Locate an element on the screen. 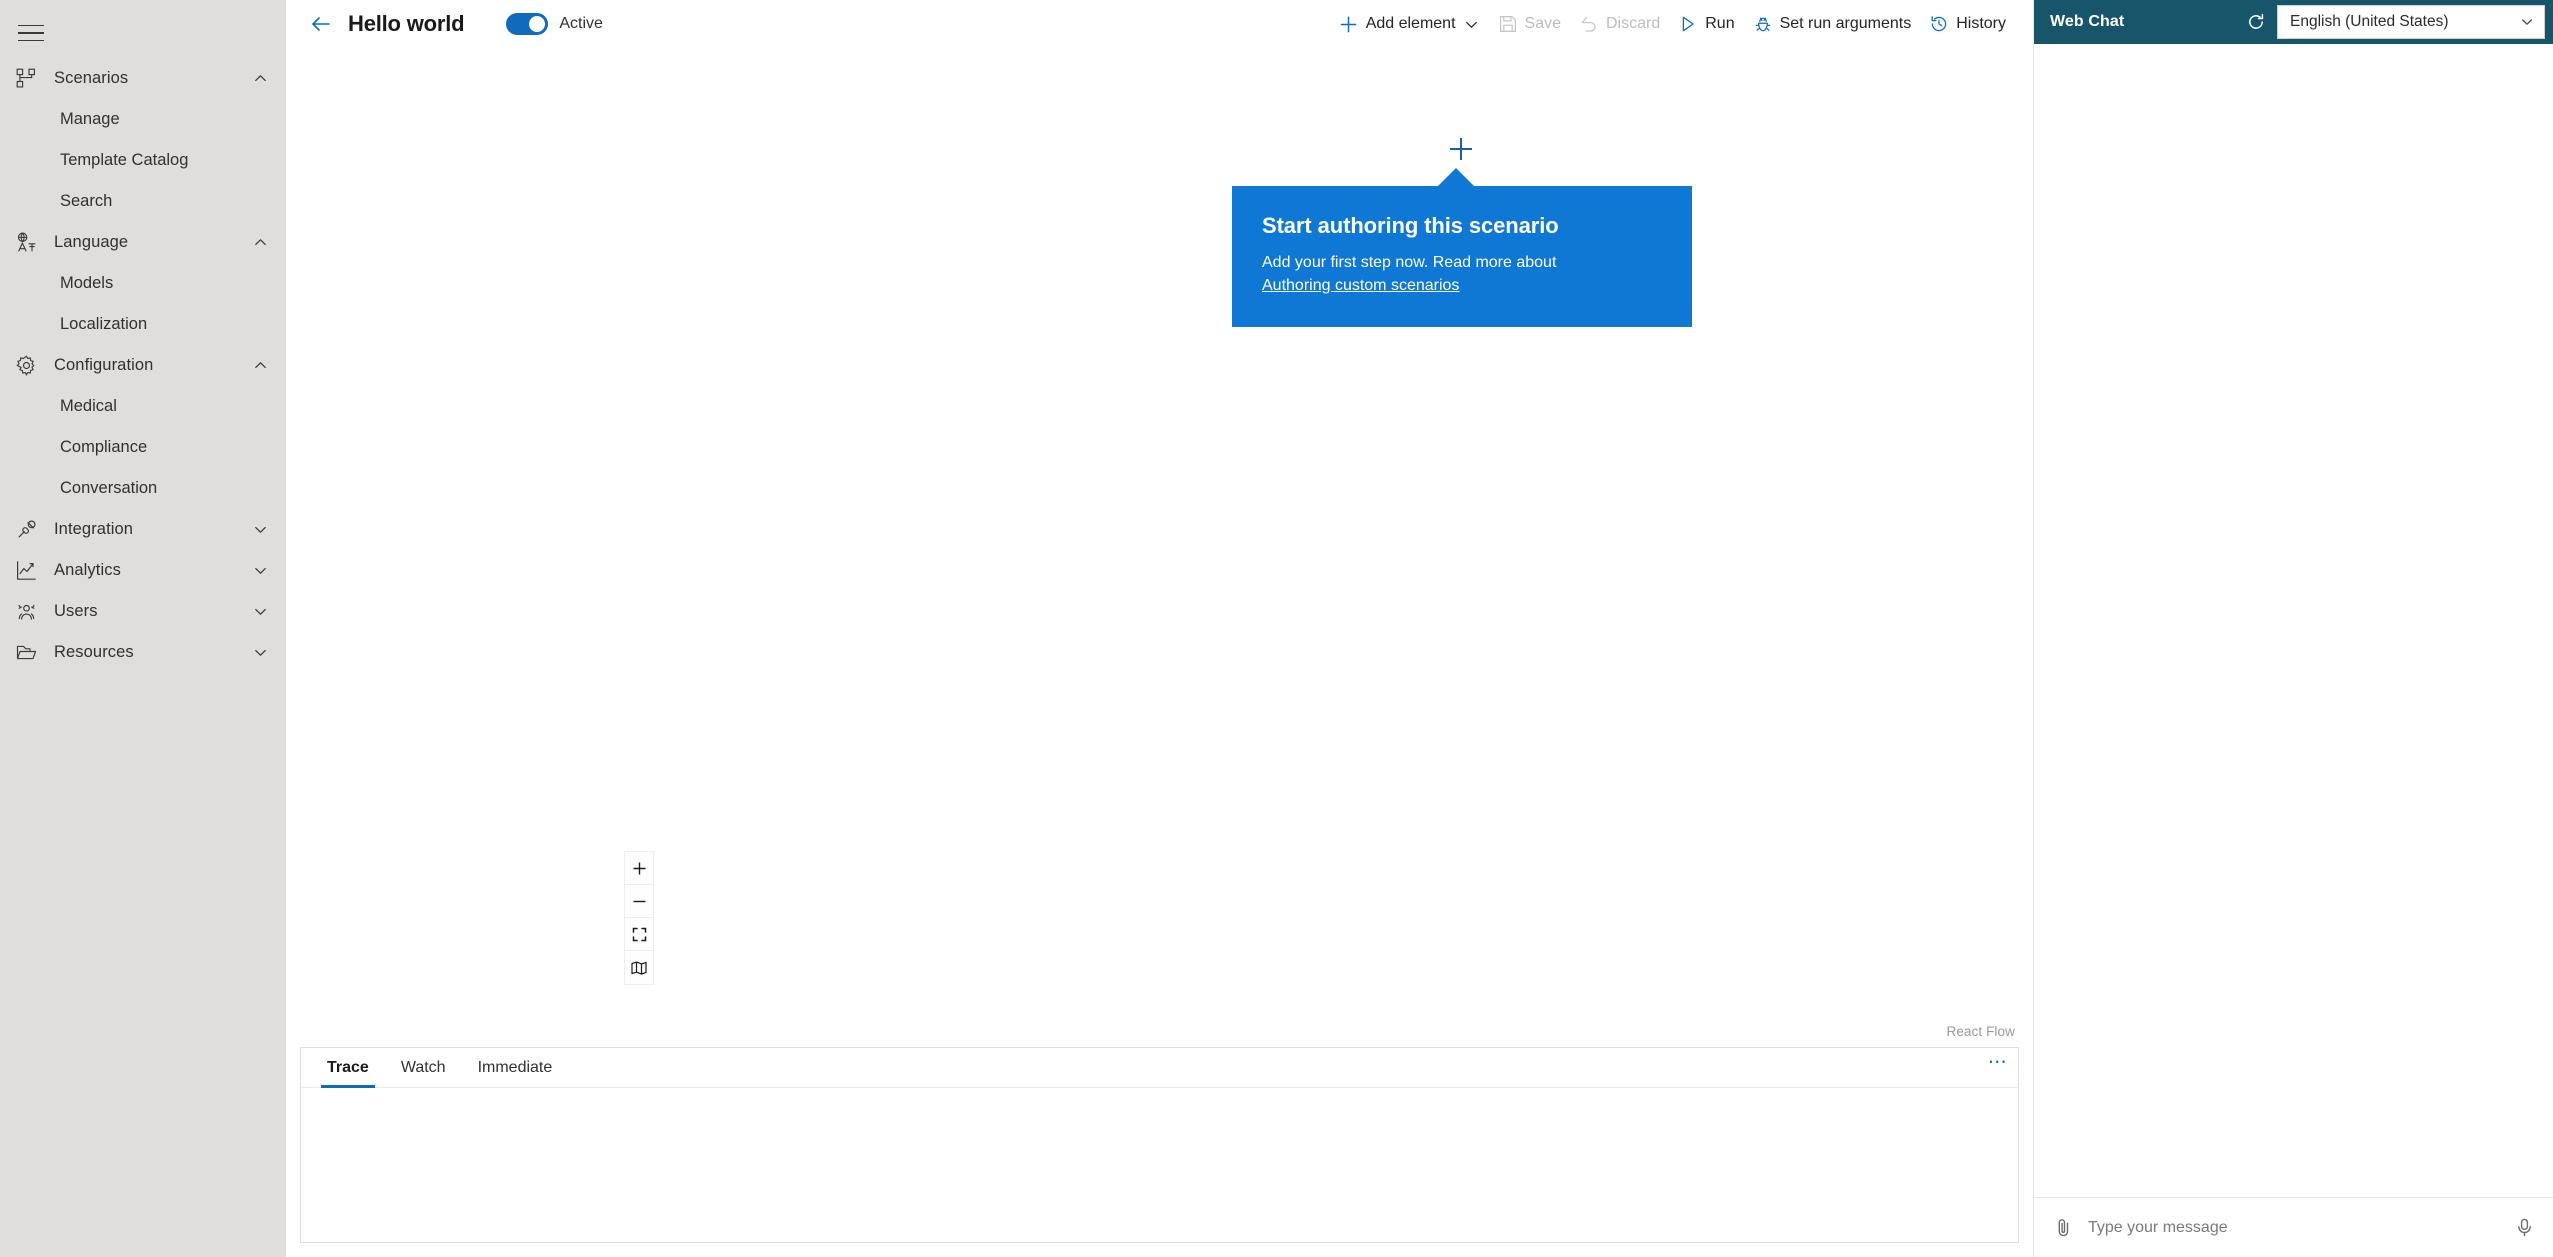 The image size is (2553, 1257). line-chart-icon is located at coordinates (31, 571).